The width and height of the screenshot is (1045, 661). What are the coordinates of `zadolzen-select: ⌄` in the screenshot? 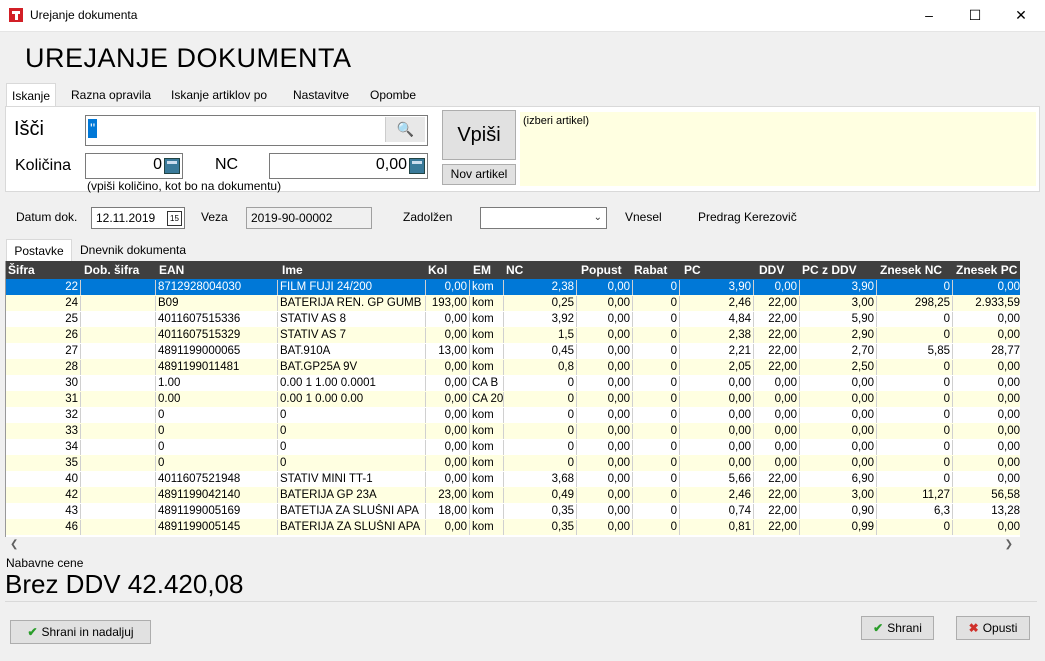 It's located at (543, 218).